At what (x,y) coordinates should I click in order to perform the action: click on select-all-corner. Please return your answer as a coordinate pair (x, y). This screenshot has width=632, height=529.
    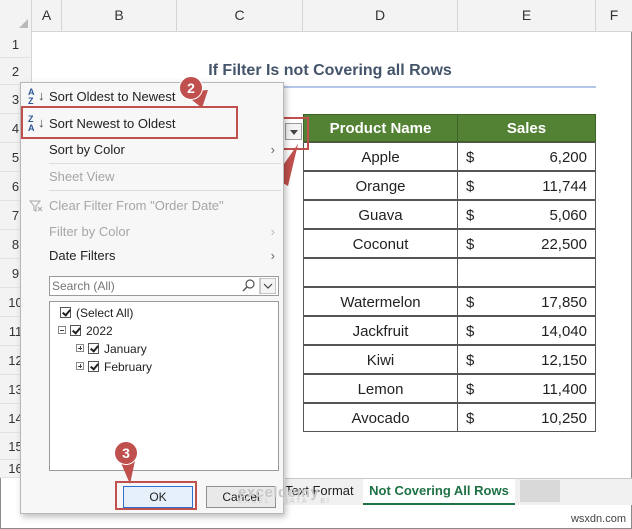
    Looking at the image, I should click on (16, 15).